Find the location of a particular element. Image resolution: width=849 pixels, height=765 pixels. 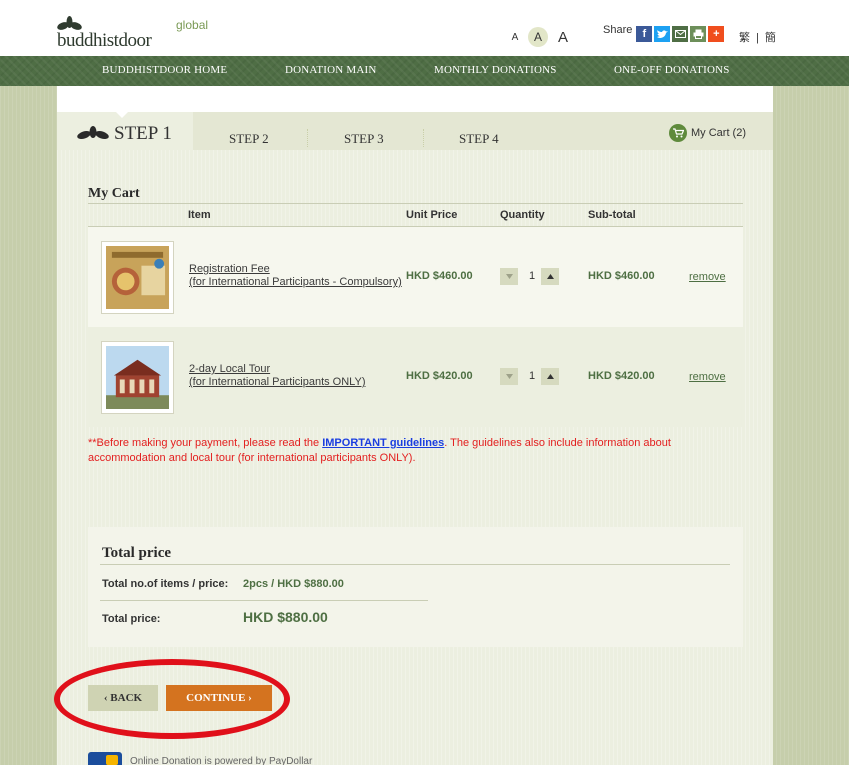

paydollar-logo-icon is located at coordinates (105, 758).